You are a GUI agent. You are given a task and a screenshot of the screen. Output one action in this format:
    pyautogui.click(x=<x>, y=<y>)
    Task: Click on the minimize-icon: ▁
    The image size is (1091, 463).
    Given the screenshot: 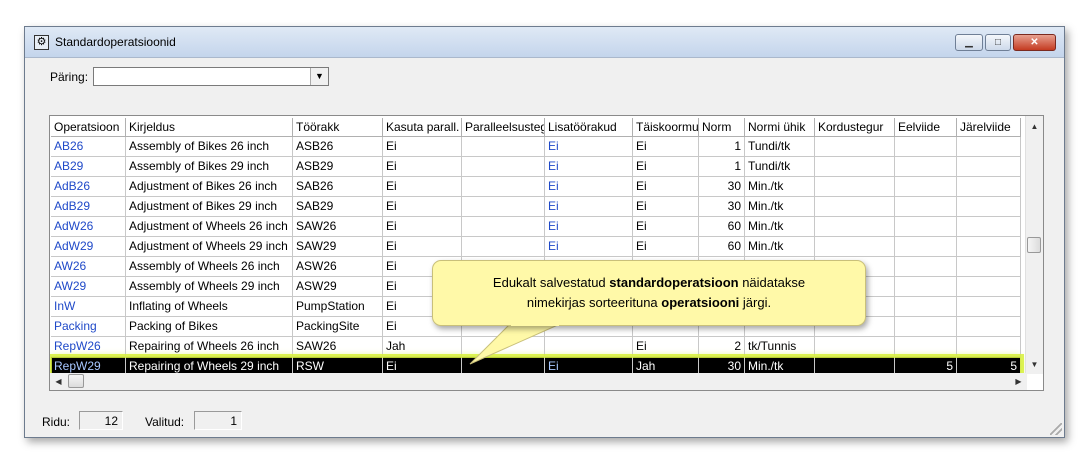 What is the action you would take?
    pyautogui.click(x=969, y=42)
    